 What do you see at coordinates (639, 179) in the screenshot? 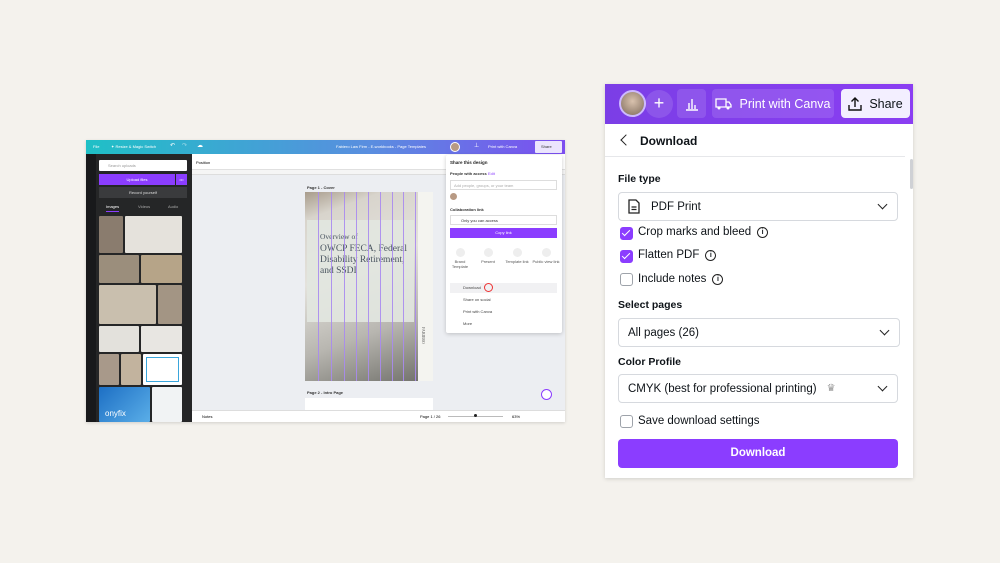
I see `file-type-label: File type` at bounding box center [639, 179].